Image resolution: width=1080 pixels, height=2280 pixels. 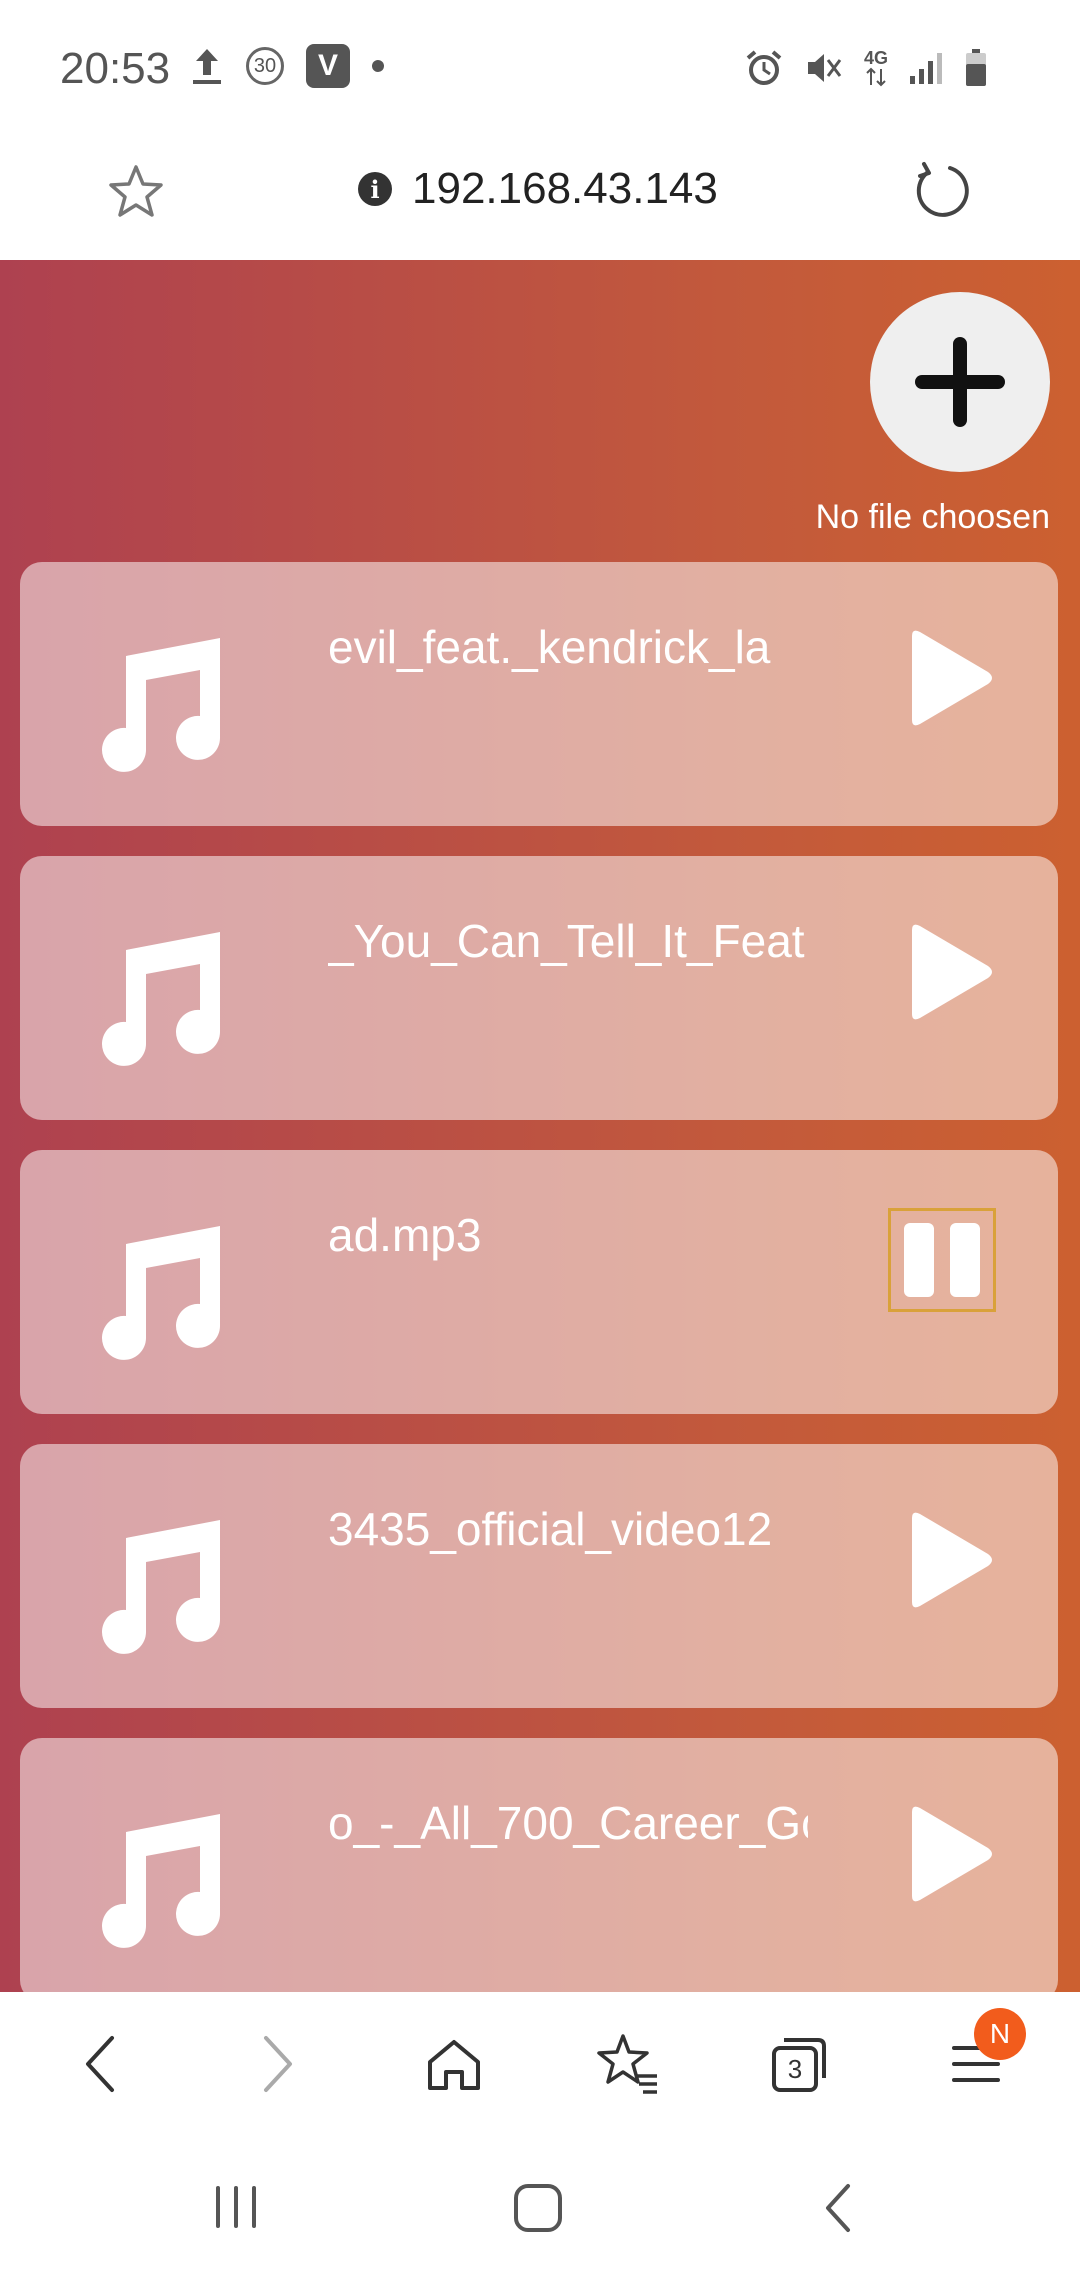 I want to click on notification-dot-icon, so click(x=378, y=66).